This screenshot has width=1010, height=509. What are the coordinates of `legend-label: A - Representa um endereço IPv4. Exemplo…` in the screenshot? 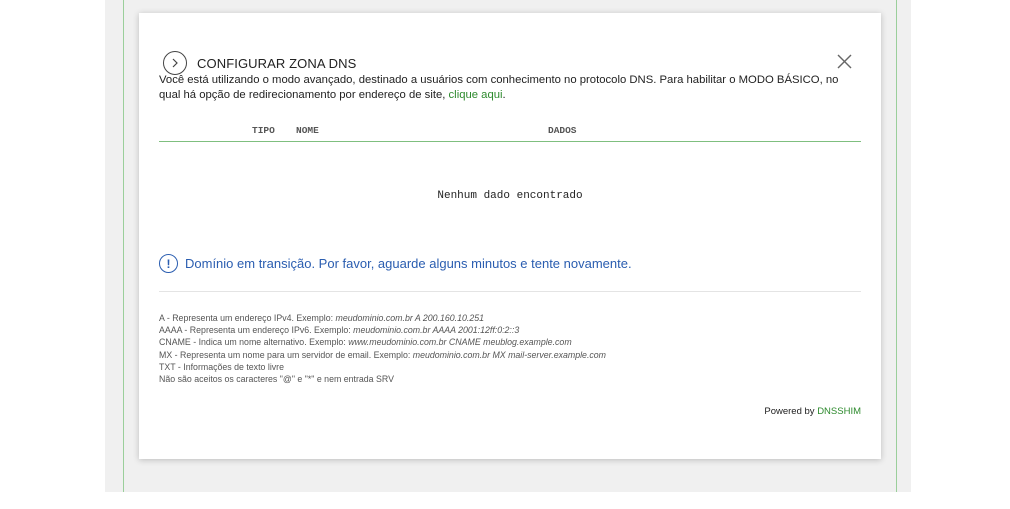 It's located at (247, 318).